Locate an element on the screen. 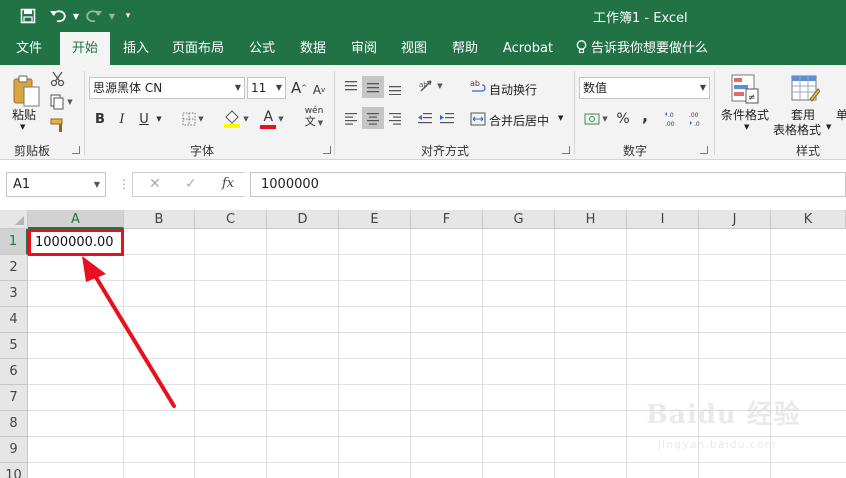  align-middle-icon is located at coordinates (373, 87).